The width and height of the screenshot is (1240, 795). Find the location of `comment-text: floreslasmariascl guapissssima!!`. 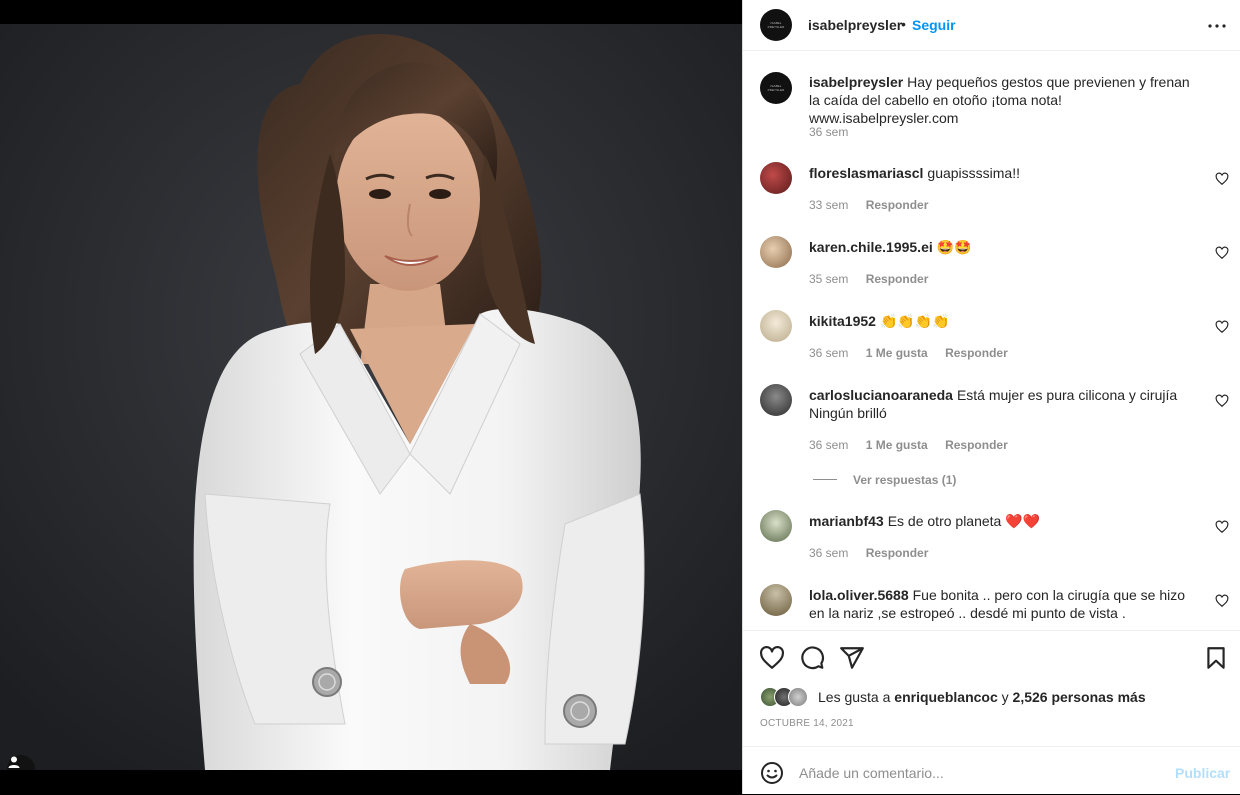

comment-text: floreslasmariascl guapissssima!! is located at coordinates (1004, 173).